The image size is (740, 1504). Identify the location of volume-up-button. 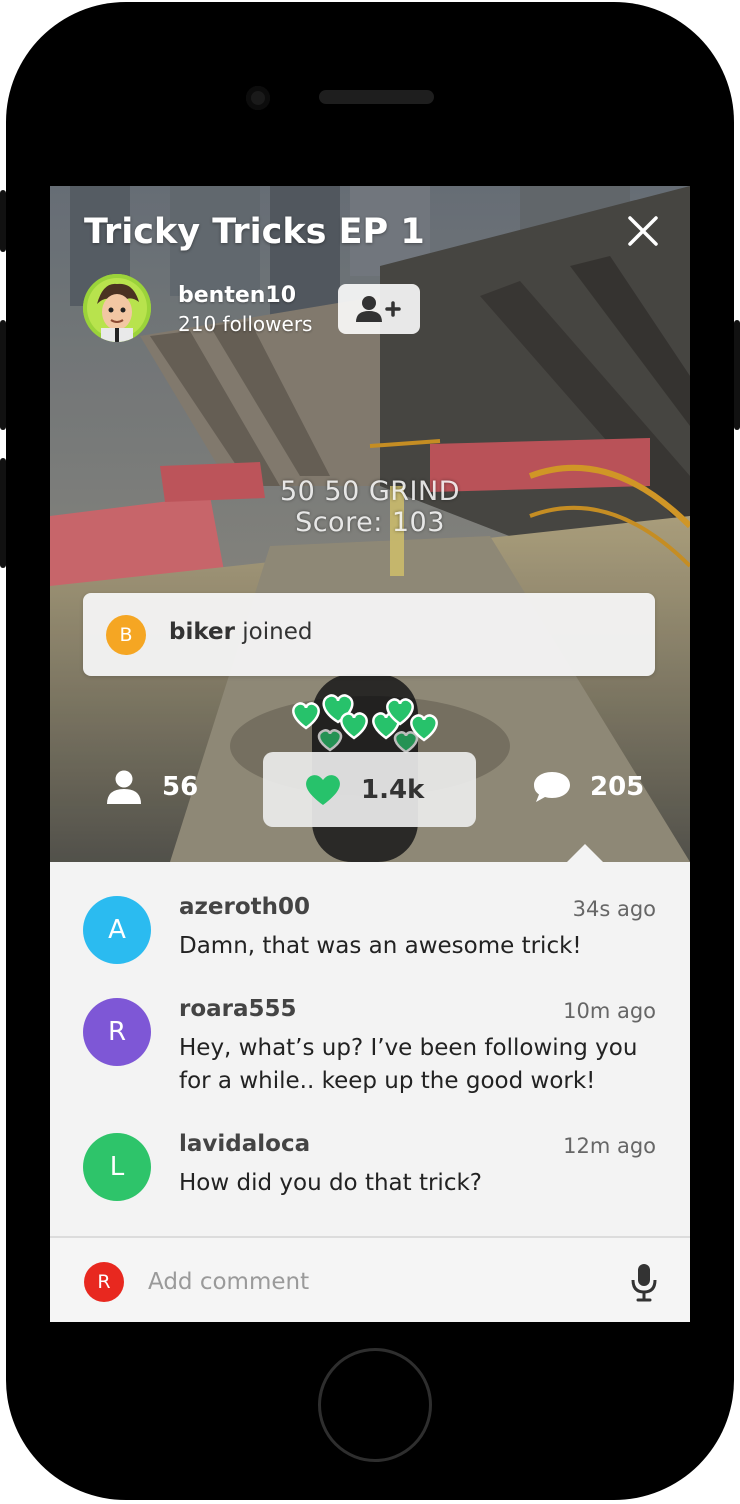
(3, 375).